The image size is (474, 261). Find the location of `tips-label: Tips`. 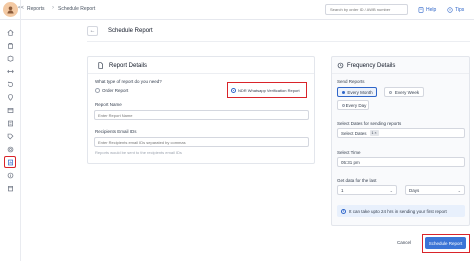

tips-label: Tips is located at coordinates (460, 9).